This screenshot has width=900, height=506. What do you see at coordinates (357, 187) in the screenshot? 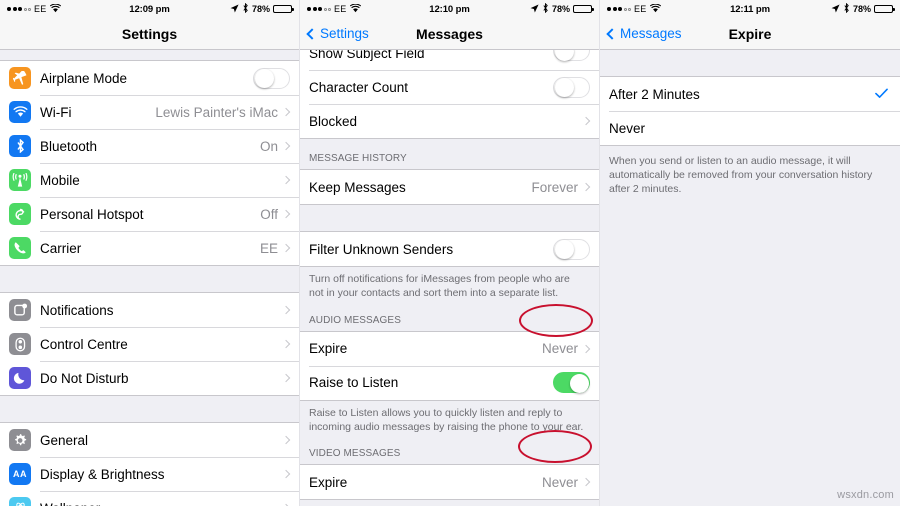
I see `row-label: Keep Messages` at bounding box center [357, 187].